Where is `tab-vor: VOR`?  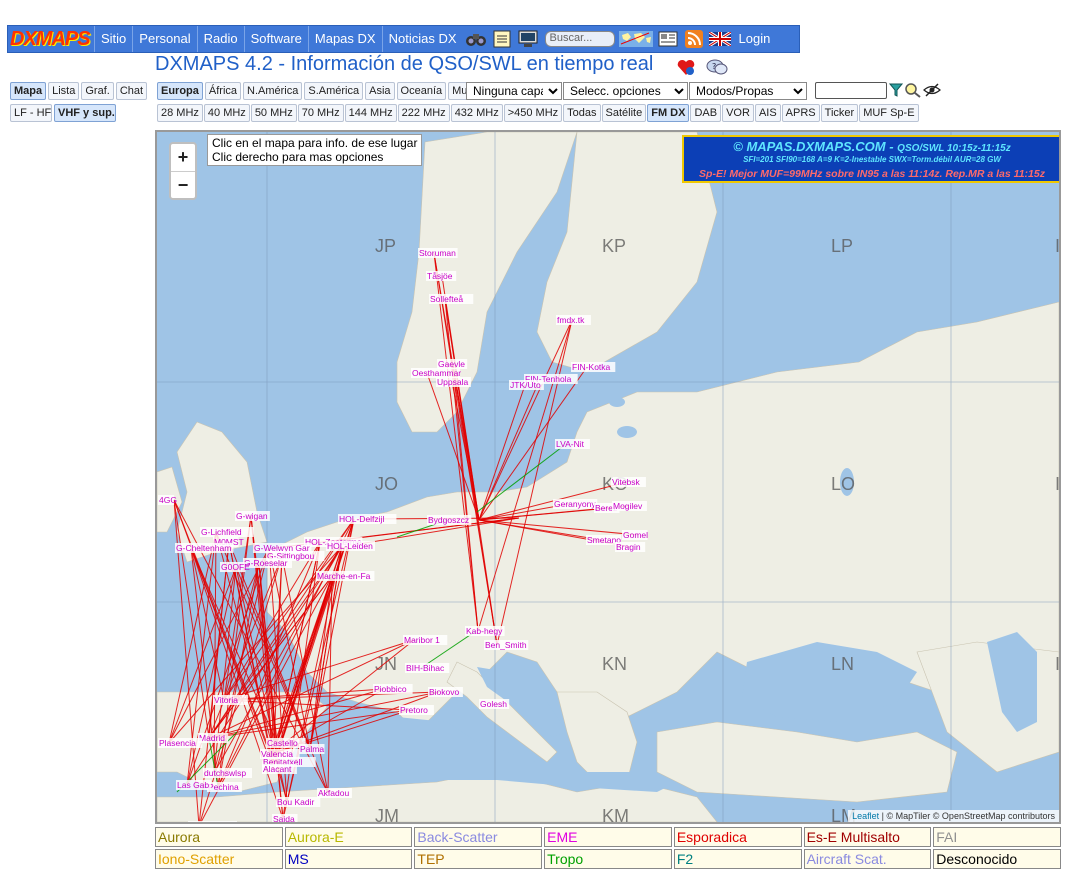
tab-vor: VOR is located at coordinates (738, 113).